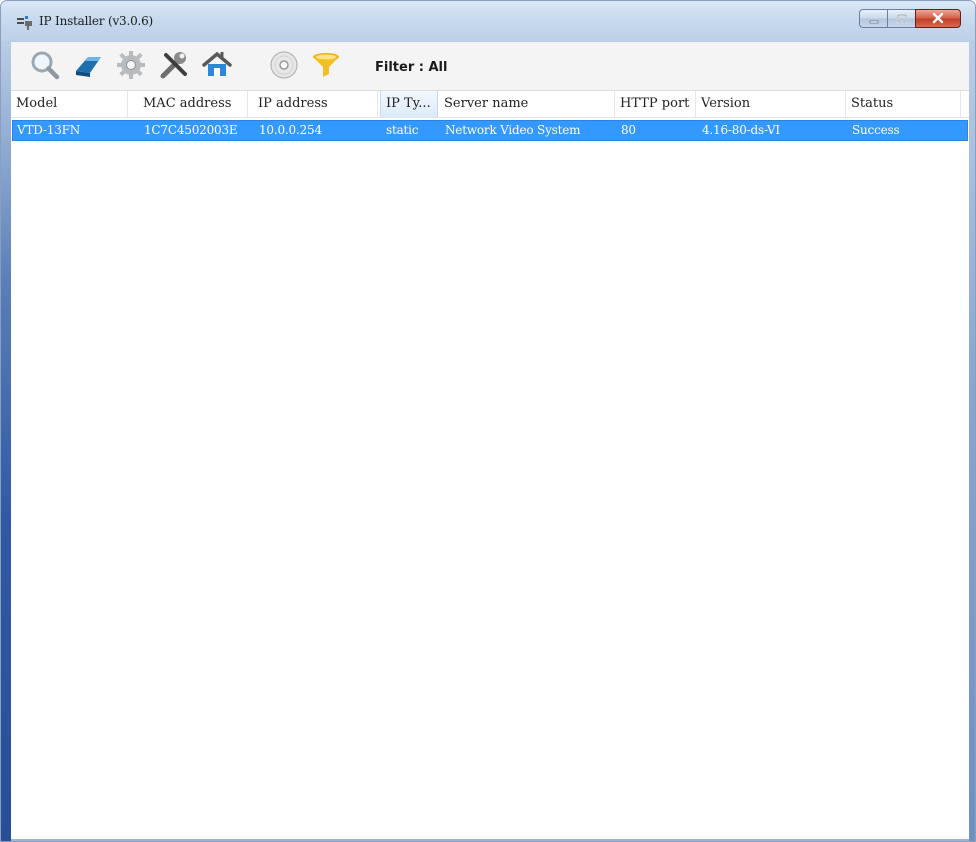 The height and width of the screenshot is (842, 976). What do you see at coordinates (96, 21) in the screenshot?
I see `window-title: IP Installer (v3.0.6)` at bounding box center [96, 21].